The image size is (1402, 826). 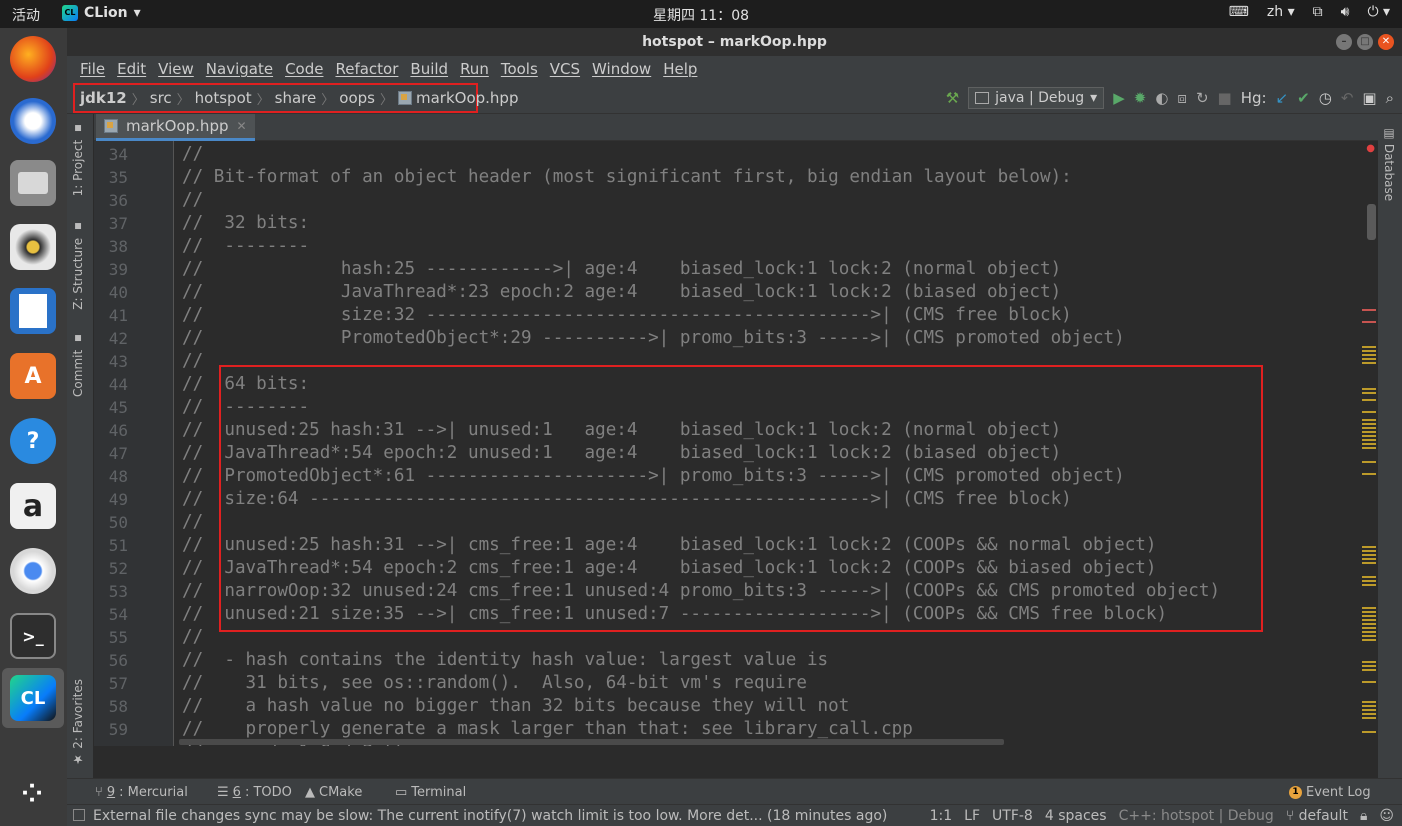 I want to click on error-indicator-icon: ●, so click(x=1370, y=148).